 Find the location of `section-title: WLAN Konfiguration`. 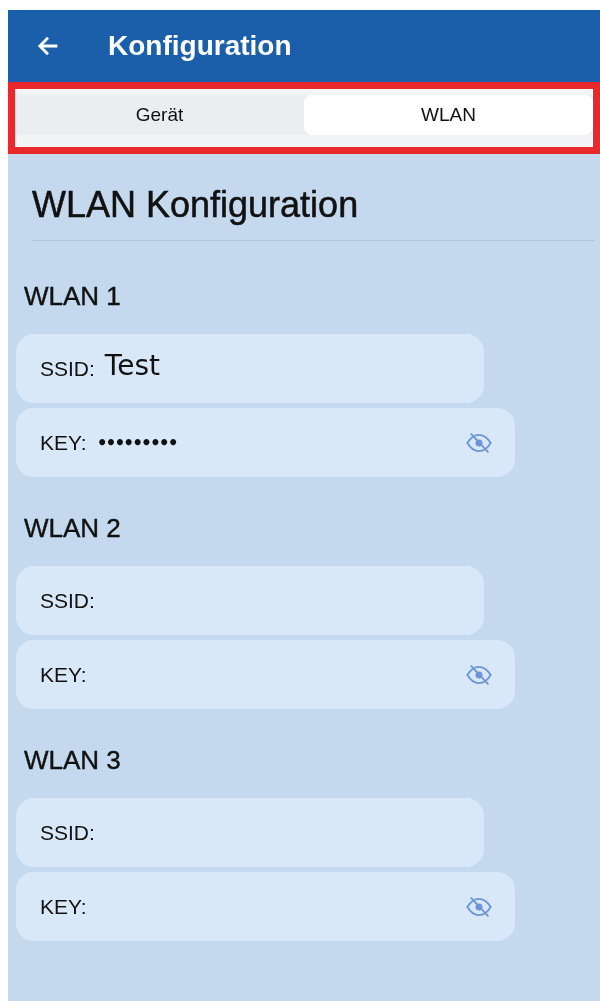

section-title: WLAN Konfiguration is located at coordinates (196, 205).